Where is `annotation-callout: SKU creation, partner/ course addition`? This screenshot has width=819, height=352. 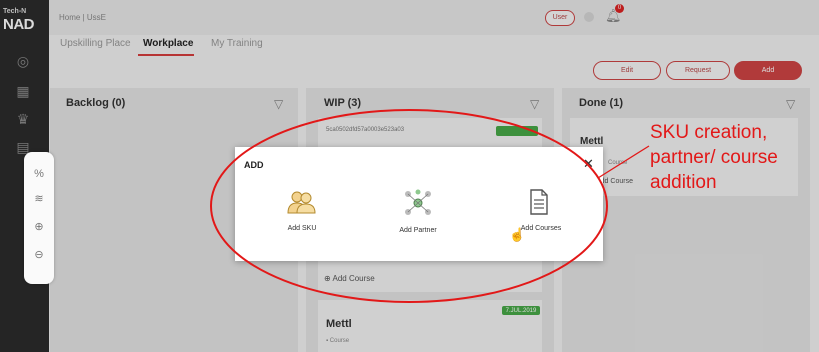
annotation-callout: SKU creation, partner/ course addition is located at coordinates (734, 157).